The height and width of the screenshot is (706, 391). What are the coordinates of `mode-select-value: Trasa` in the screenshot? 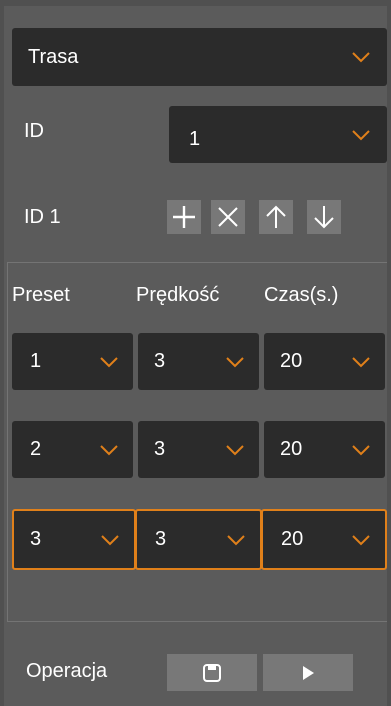 It's located at (53, 56).